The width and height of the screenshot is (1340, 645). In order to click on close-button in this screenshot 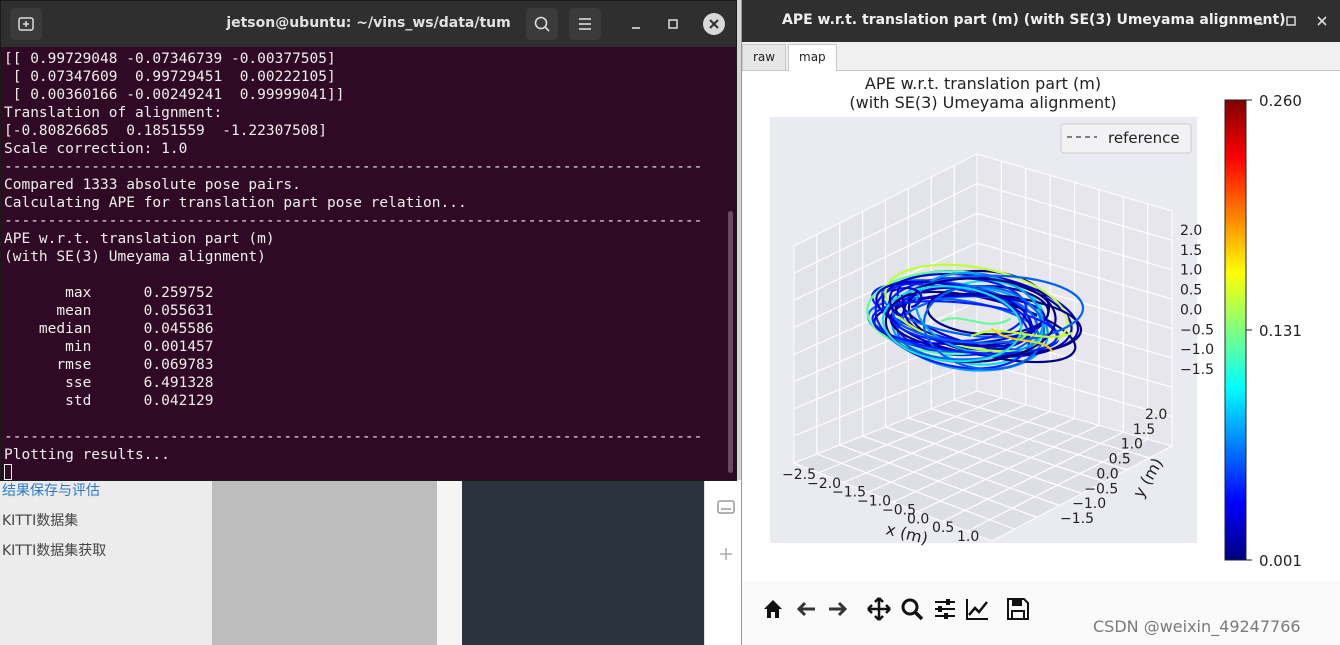, I will do `click(714, 24)`.